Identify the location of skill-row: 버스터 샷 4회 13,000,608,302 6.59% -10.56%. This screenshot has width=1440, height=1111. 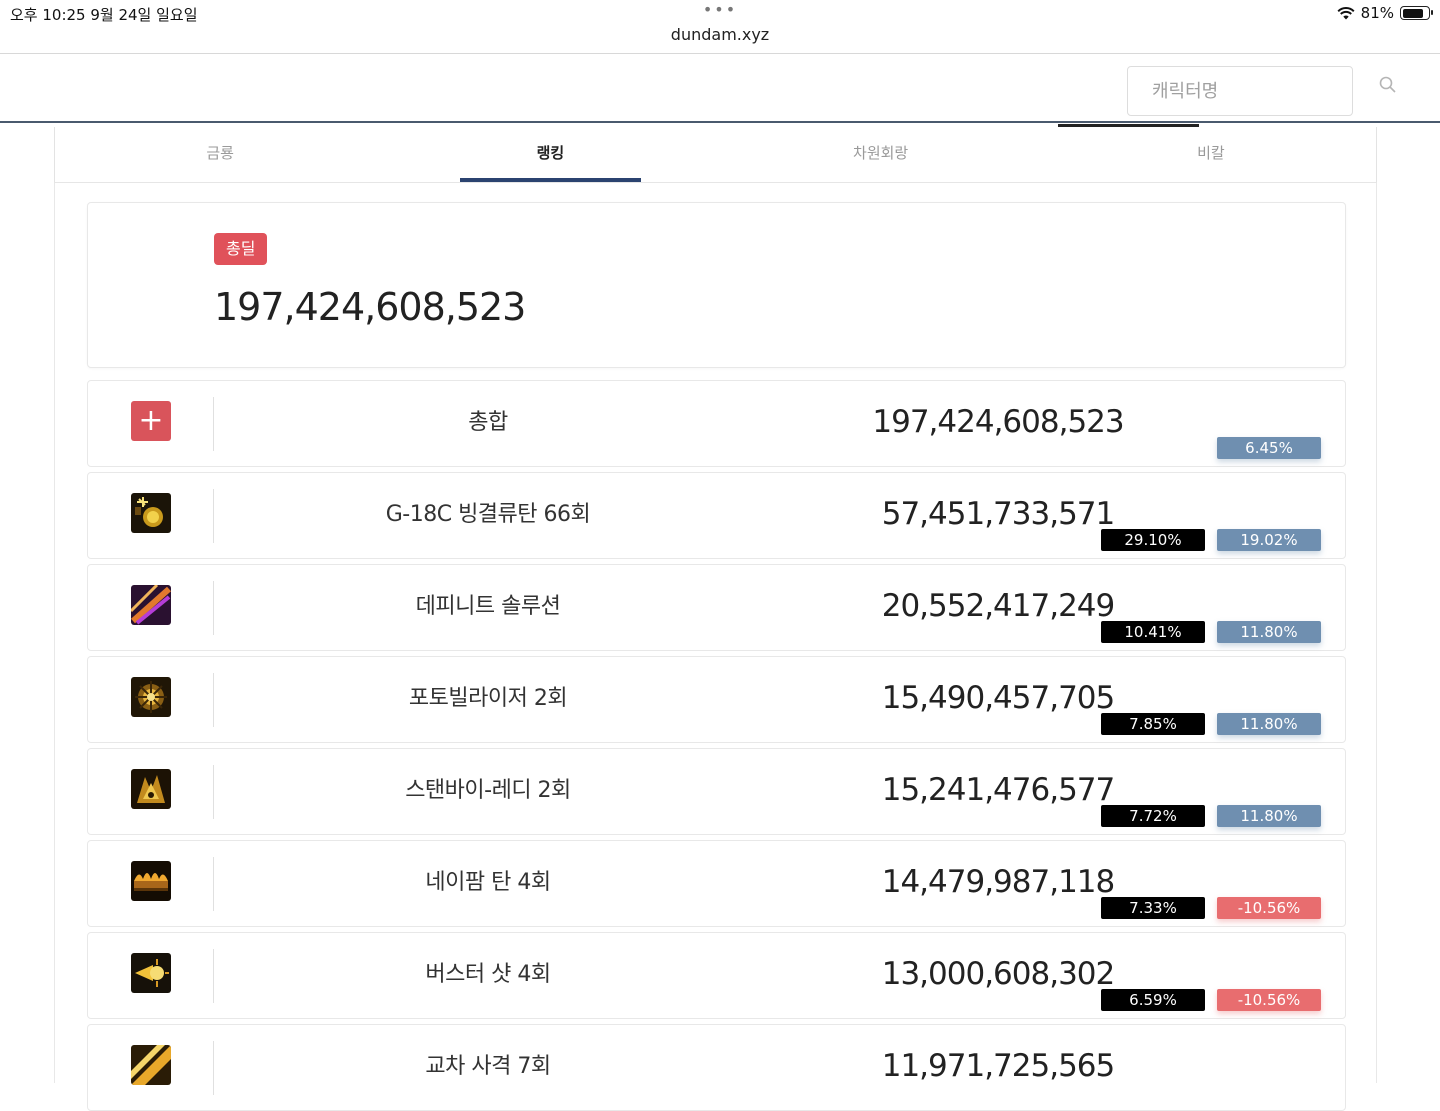
(716, 975).